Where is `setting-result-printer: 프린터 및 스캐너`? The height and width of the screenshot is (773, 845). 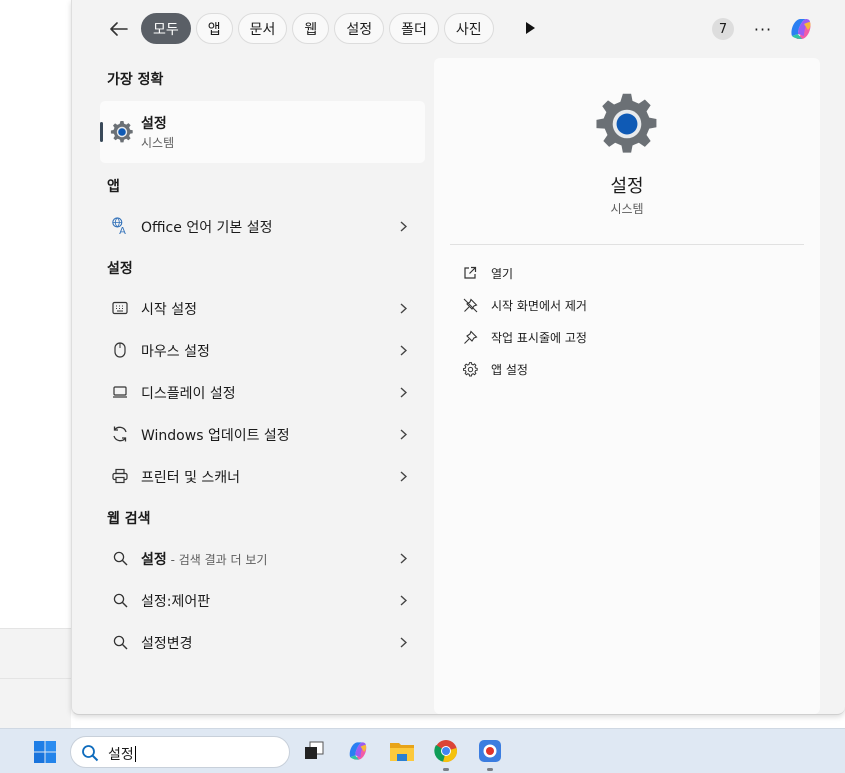
setting-result-printer: 프린터 및 스캐너 is located at coordinates (262, 476).